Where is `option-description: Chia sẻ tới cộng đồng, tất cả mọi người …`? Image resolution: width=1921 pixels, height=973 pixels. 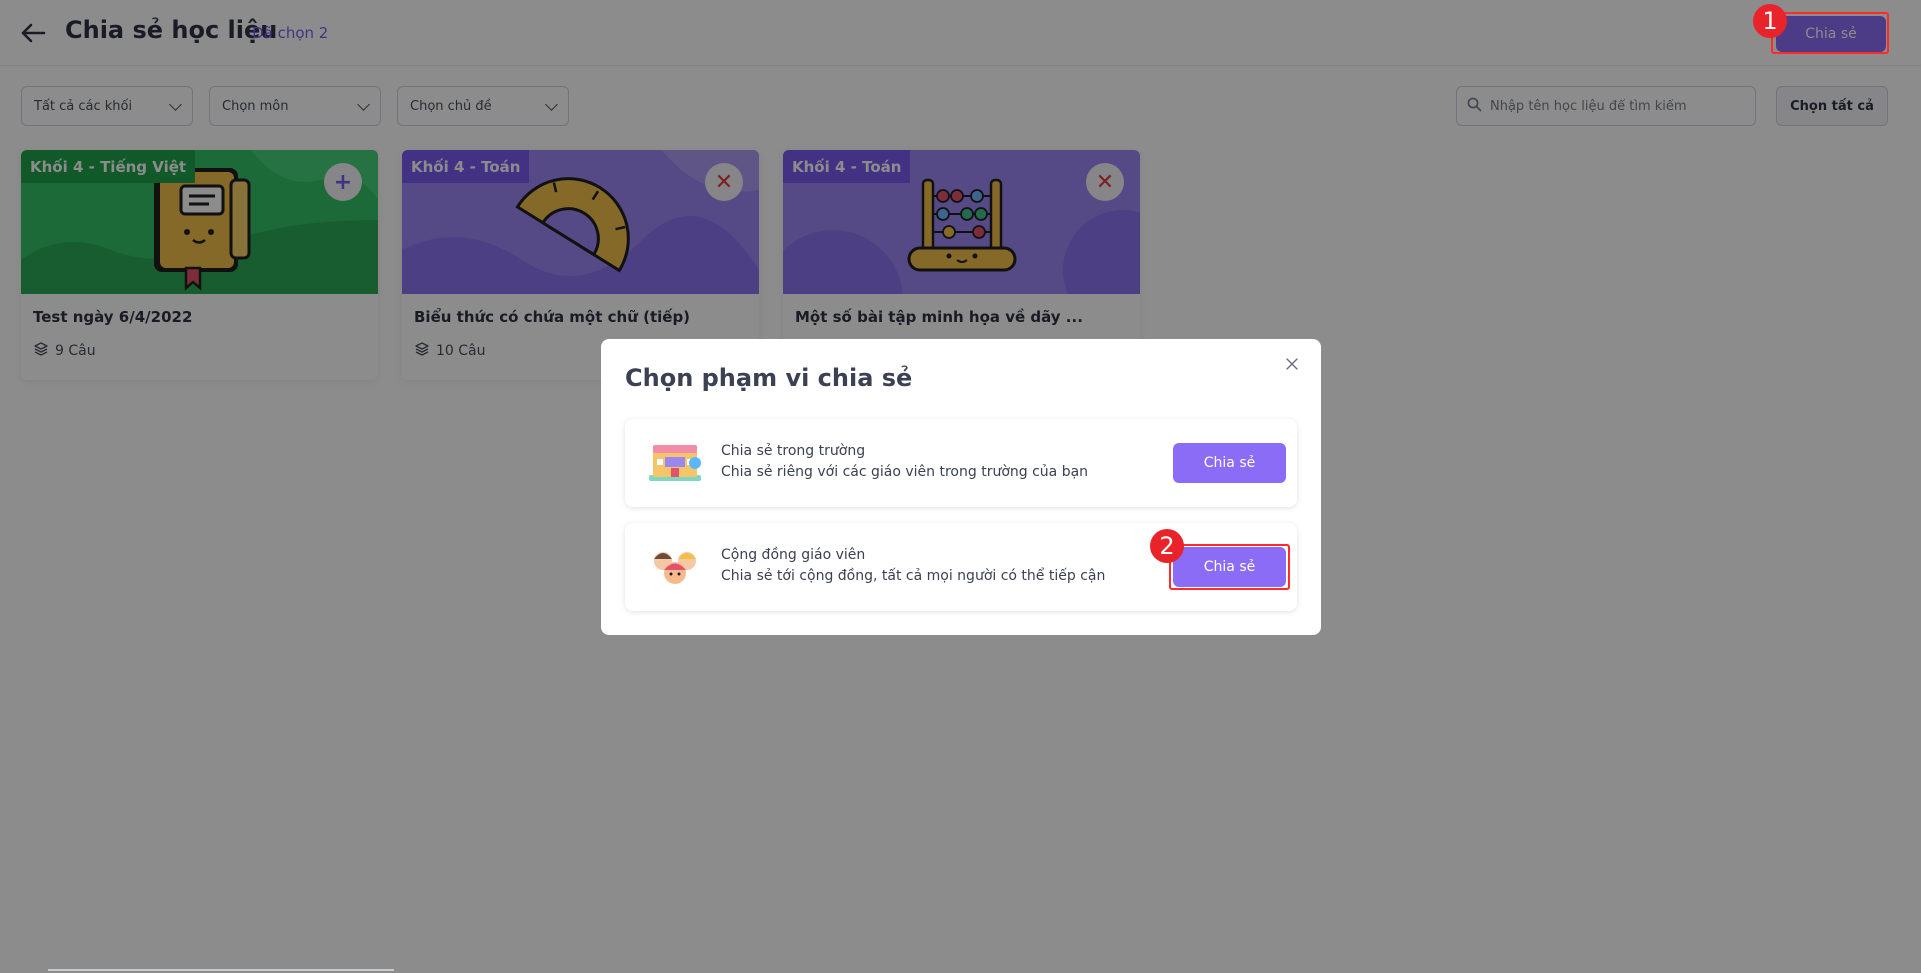
option-description: Chia sẻ tới cộng đồng, tất cả mọi người … is located at coordinates (913, 576).